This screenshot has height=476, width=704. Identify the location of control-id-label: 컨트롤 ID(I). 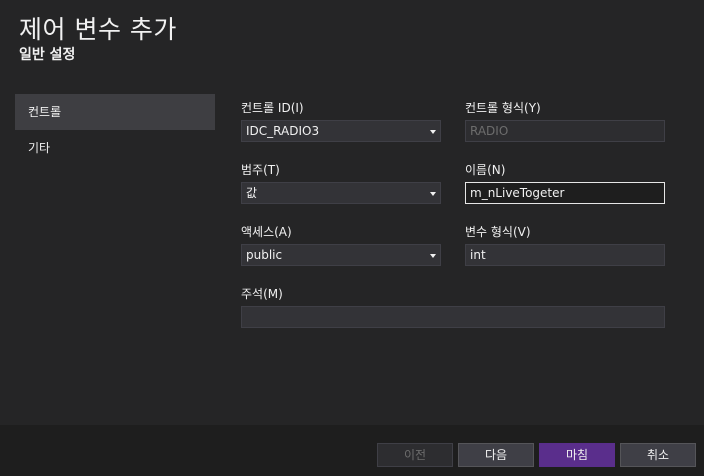
(272, 108).